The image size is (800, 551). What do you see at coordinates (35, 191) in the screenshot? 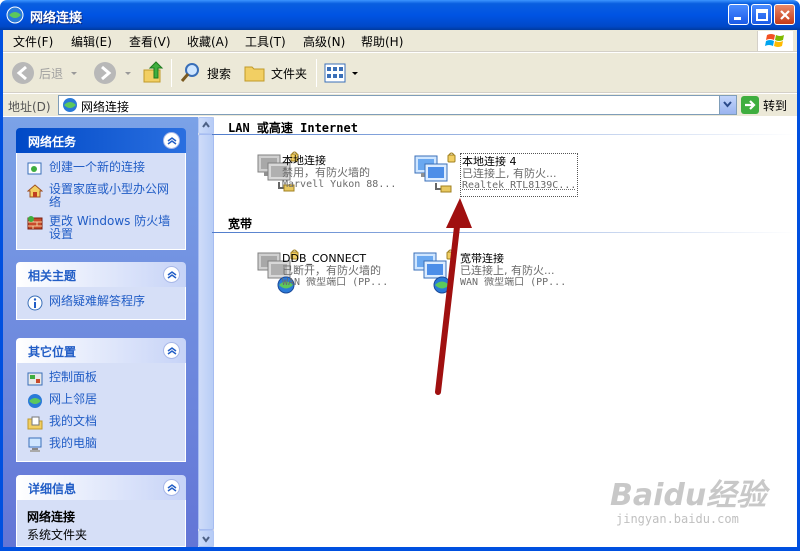
I see `home-network-icon` at bounding box center [35, 191].